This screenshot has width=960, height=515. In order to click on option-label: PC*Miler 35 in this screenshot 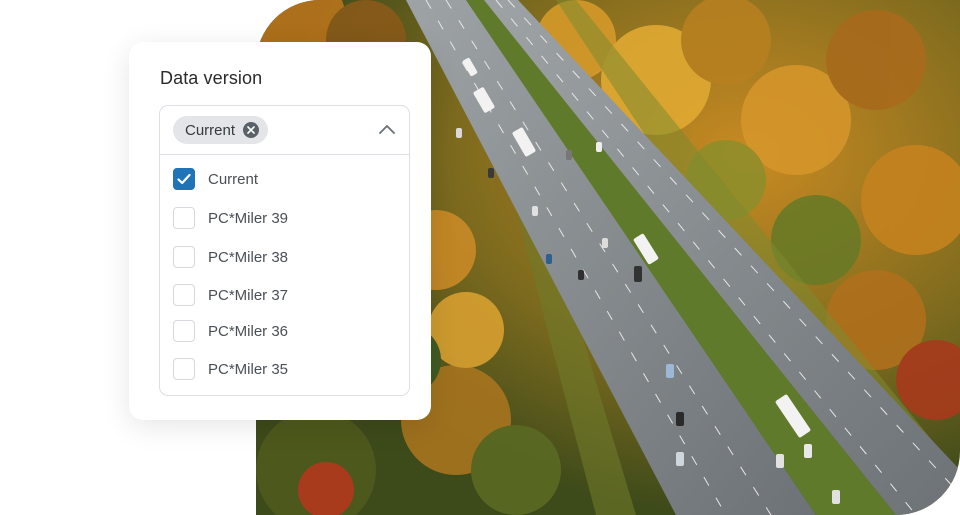, I will do `click(248, 369)`.